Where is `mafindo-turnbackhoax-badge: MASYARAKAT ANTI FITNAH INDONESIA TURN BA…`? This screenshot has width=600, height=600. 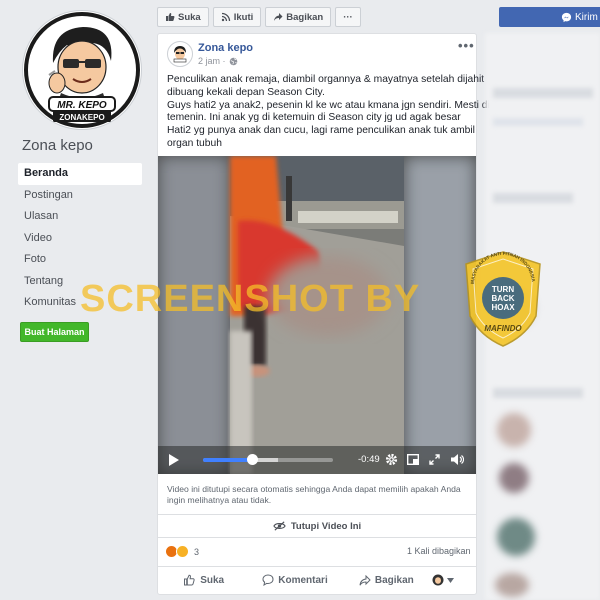 mafindo-turnbackhoax-badge: MASYARAKAT ANTI FITNAH INDONESIA TURN BA… is located at coordinates (503, 299).